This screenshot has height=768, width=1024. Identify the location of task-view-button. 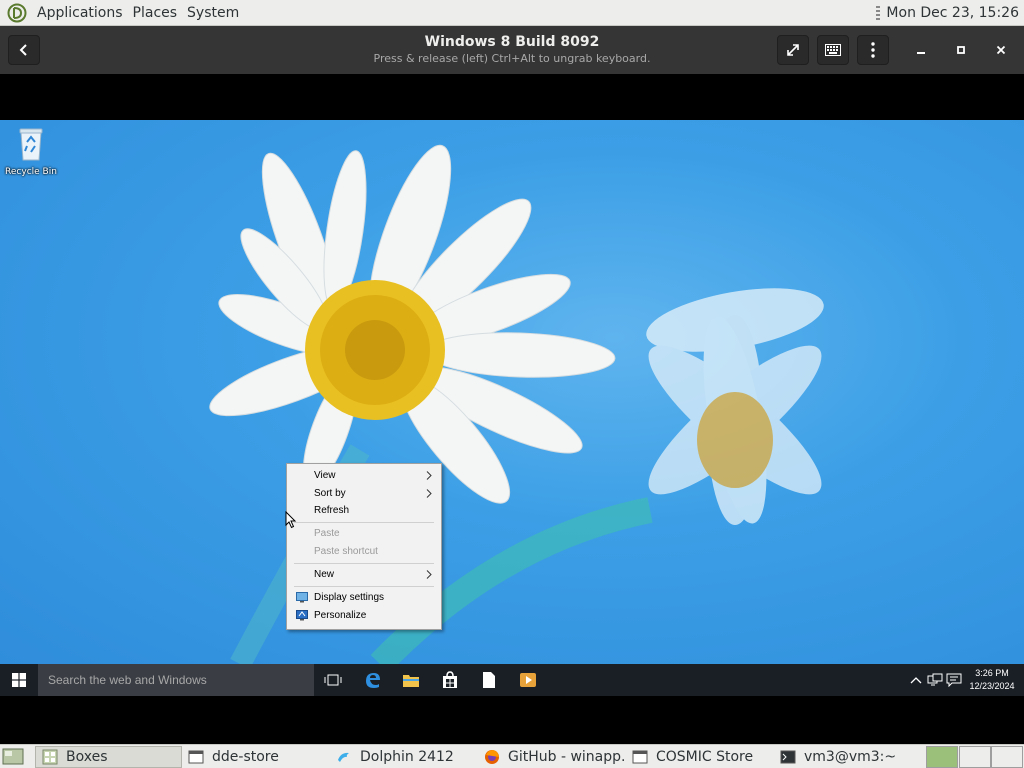
(333, 680).